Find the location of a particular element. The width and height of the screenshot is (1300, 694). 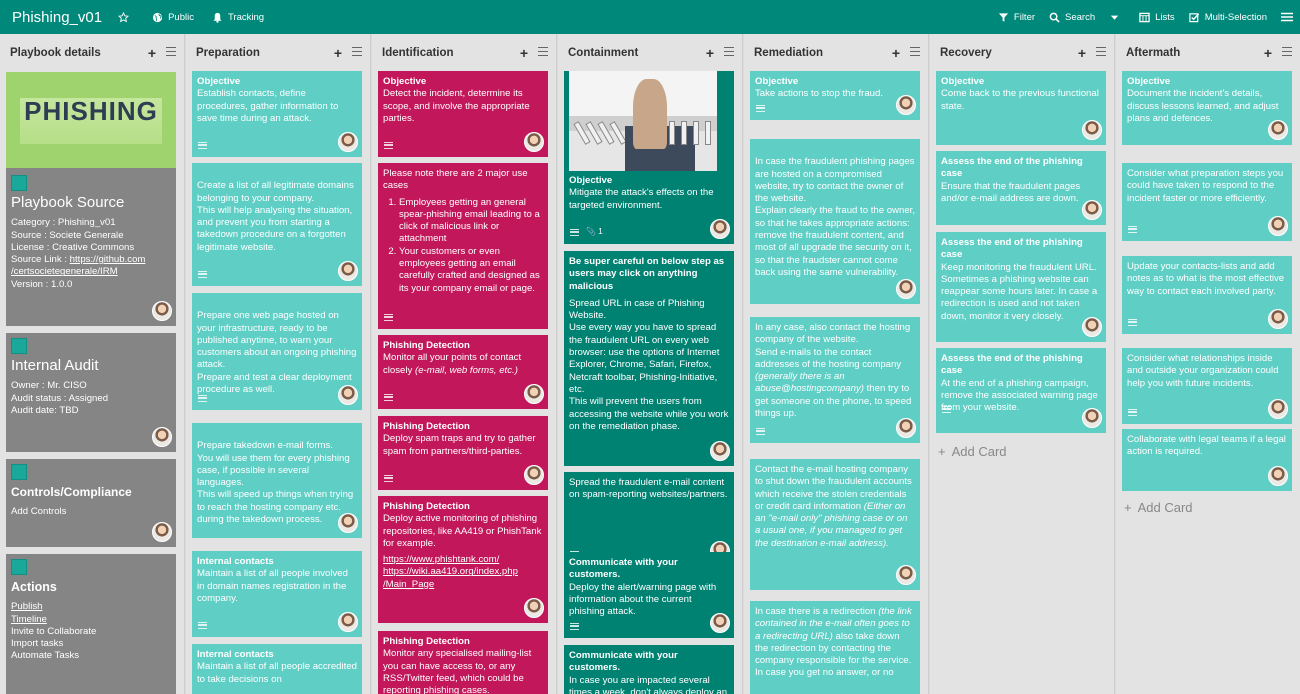

board-title: Phishing_v01 is located at coordinates (57, 17).